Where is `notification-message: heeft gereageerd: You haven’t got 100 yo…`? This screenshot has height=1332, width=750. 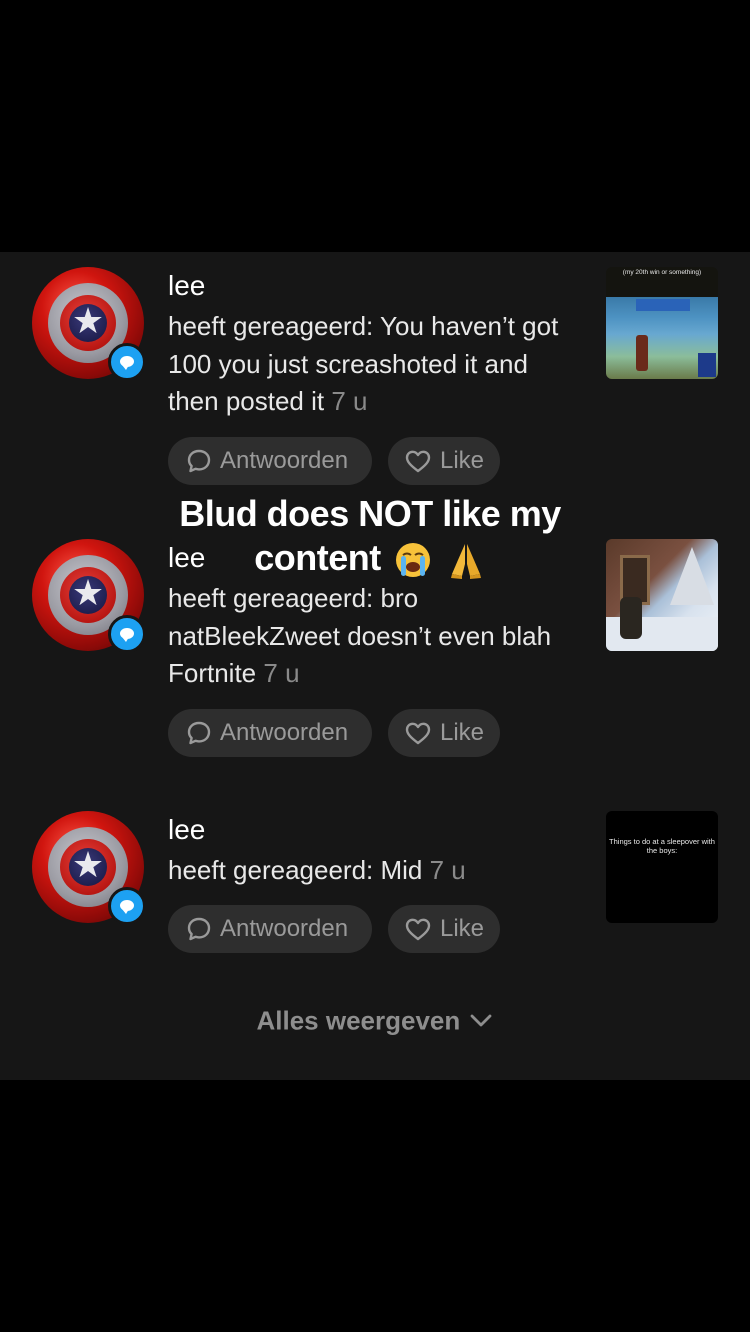
notification-message: heeft gereageerd: You haven’t got 100 yo… is located at coordinates (373, 364).